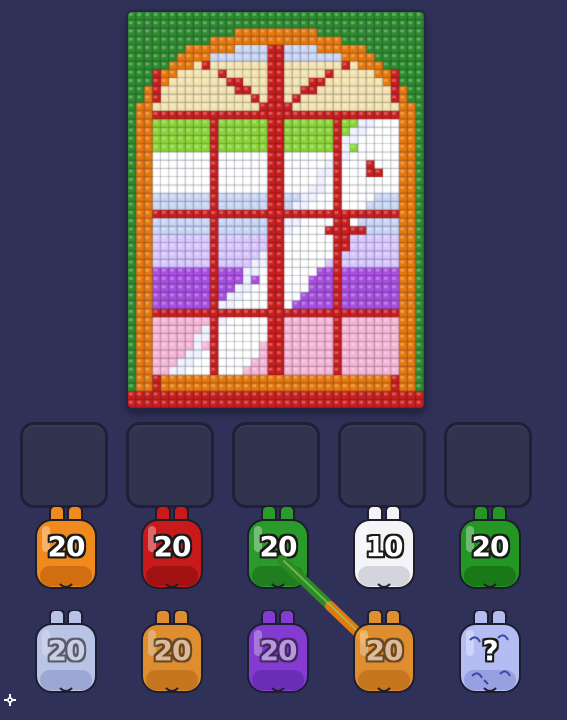 This screenshot has width=567, height=720. I want to click on paint-jar-white: 10, so click(384, 551).